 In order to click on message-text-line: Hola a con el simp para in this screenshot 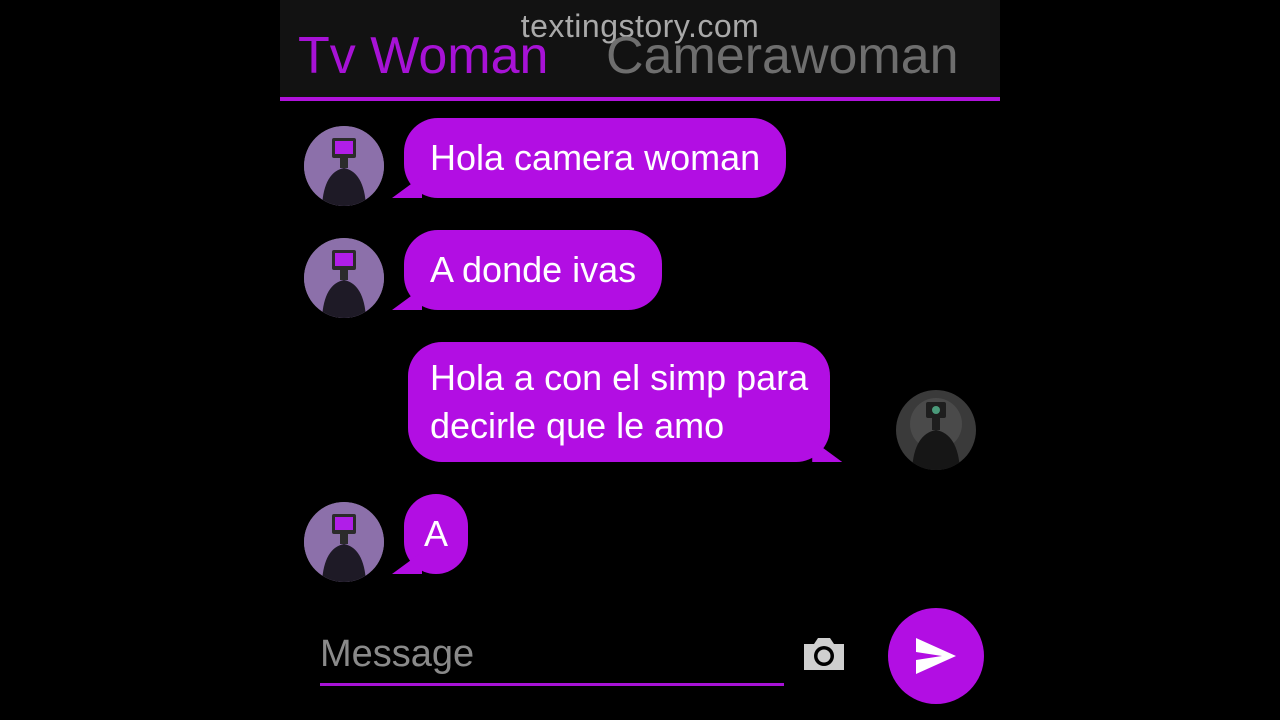, I will do `click(619, 377)`.